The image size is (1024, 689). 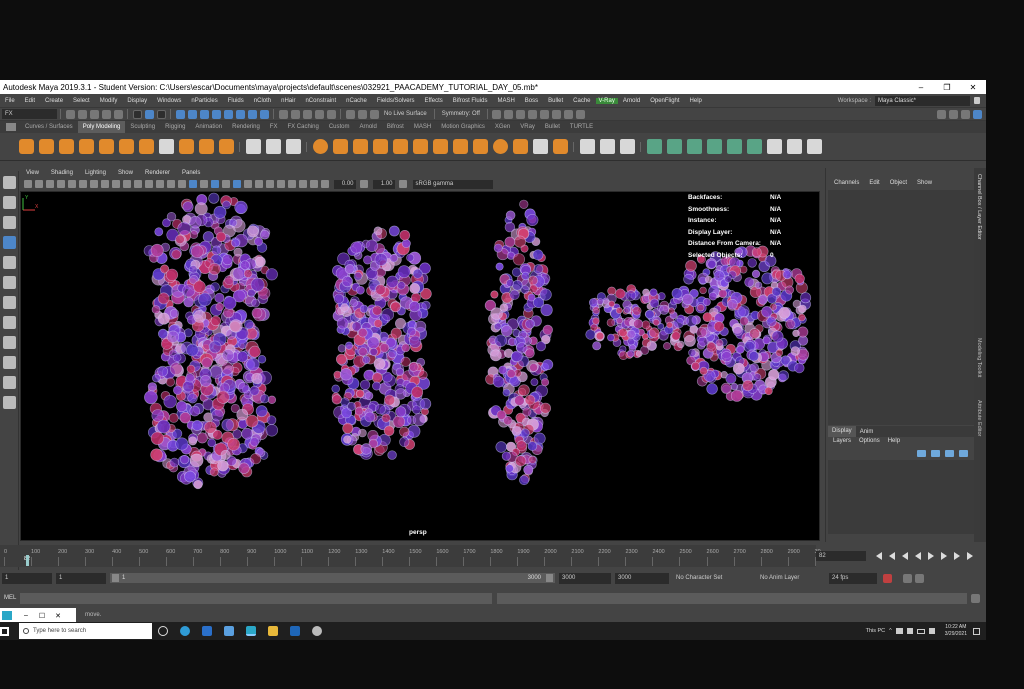 I want to click on select-object-icon, so click(x=149, y=114).